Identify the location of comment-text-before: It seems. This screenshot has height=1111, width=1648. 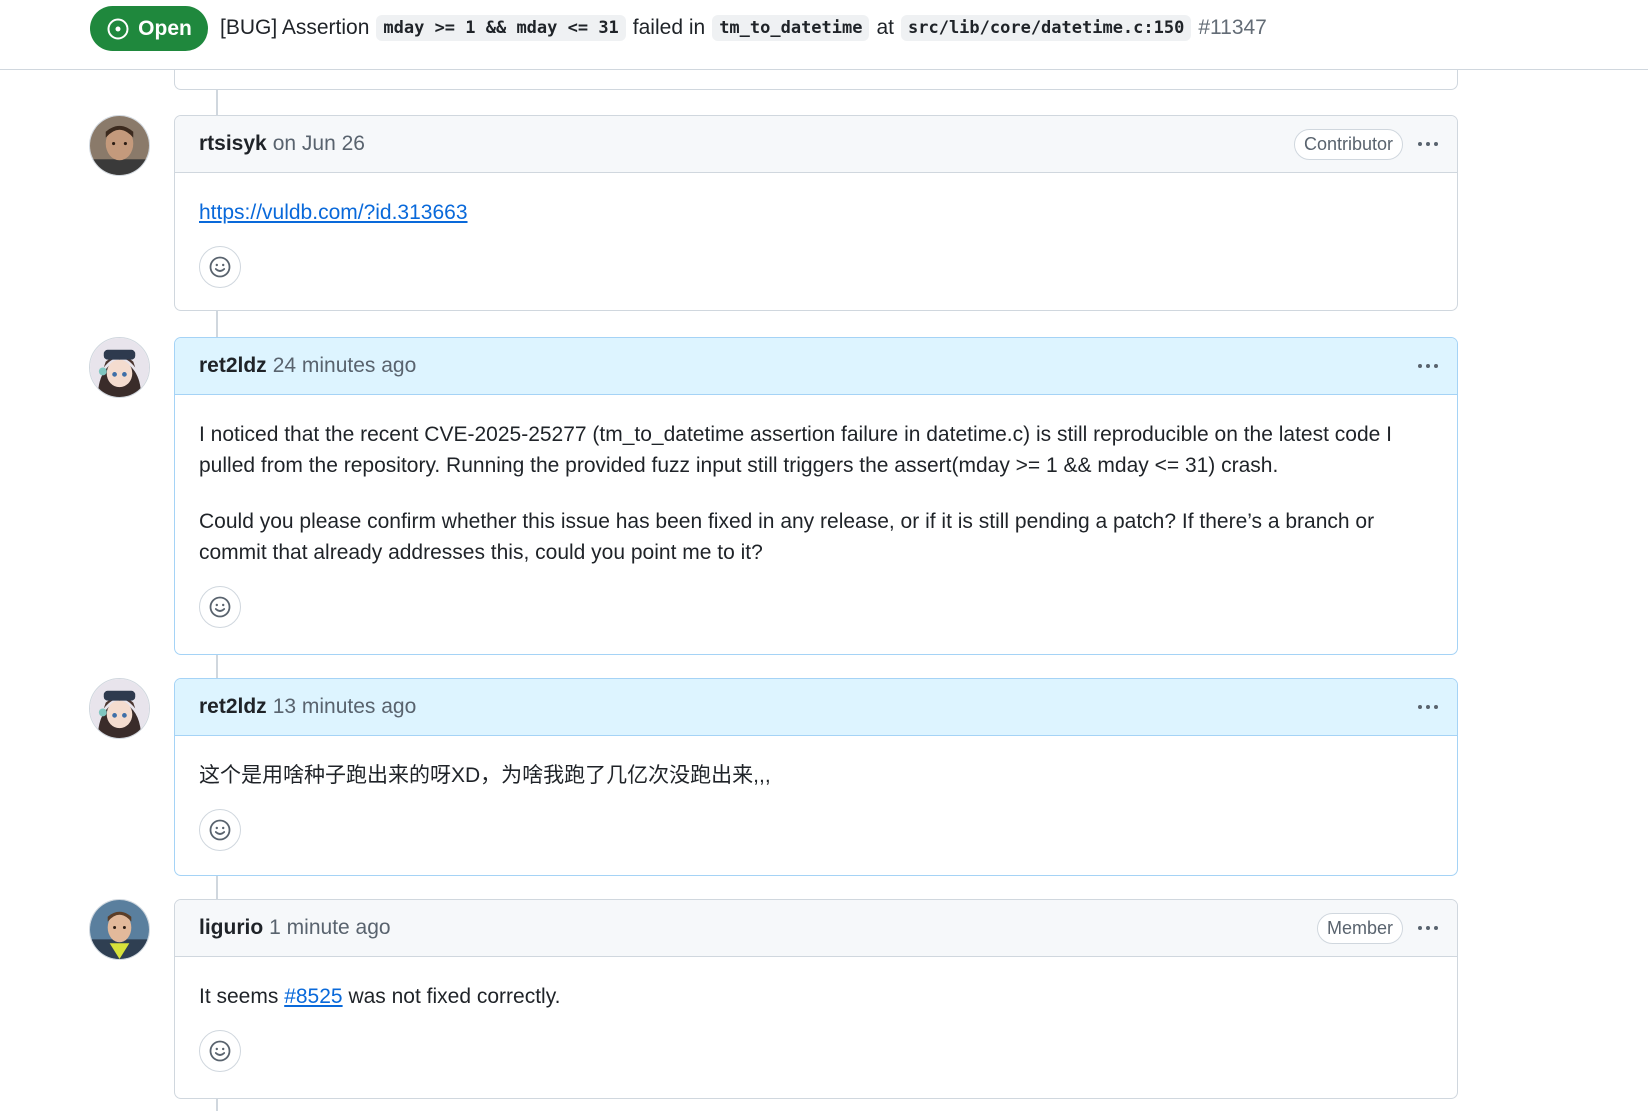
(242, 996).